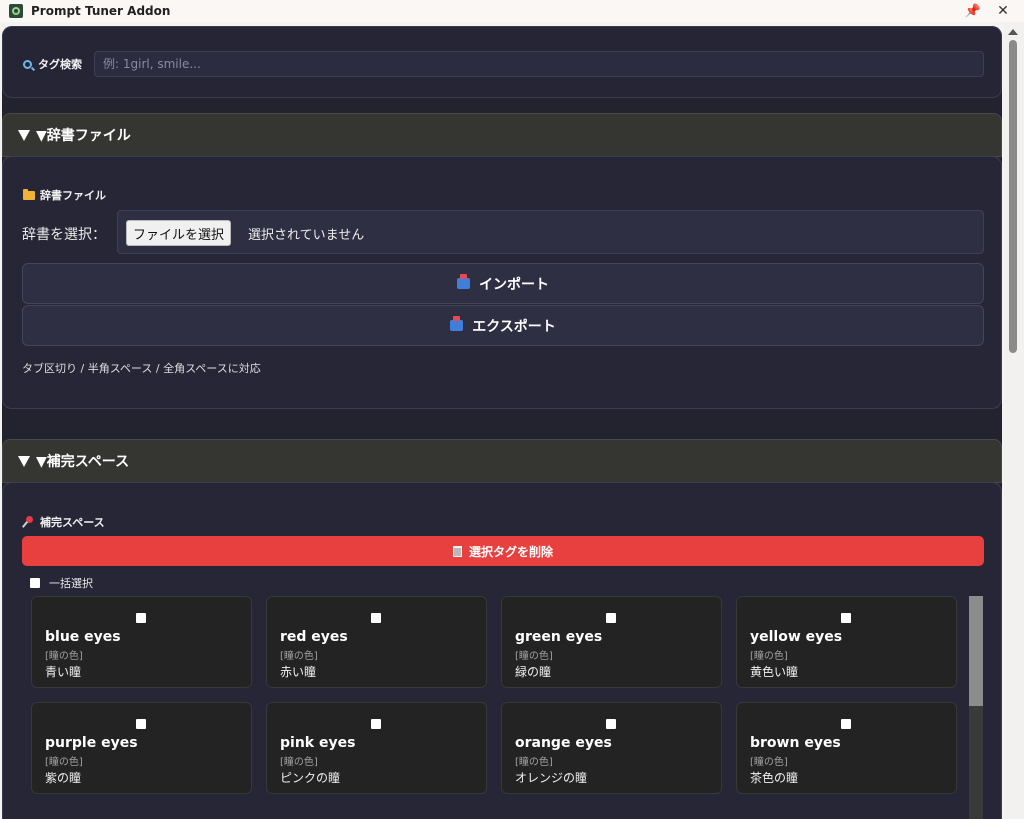 This screenshot has height=819, width=1024. I want to click on page-scrollbar-thumb, so click(1013, 196).